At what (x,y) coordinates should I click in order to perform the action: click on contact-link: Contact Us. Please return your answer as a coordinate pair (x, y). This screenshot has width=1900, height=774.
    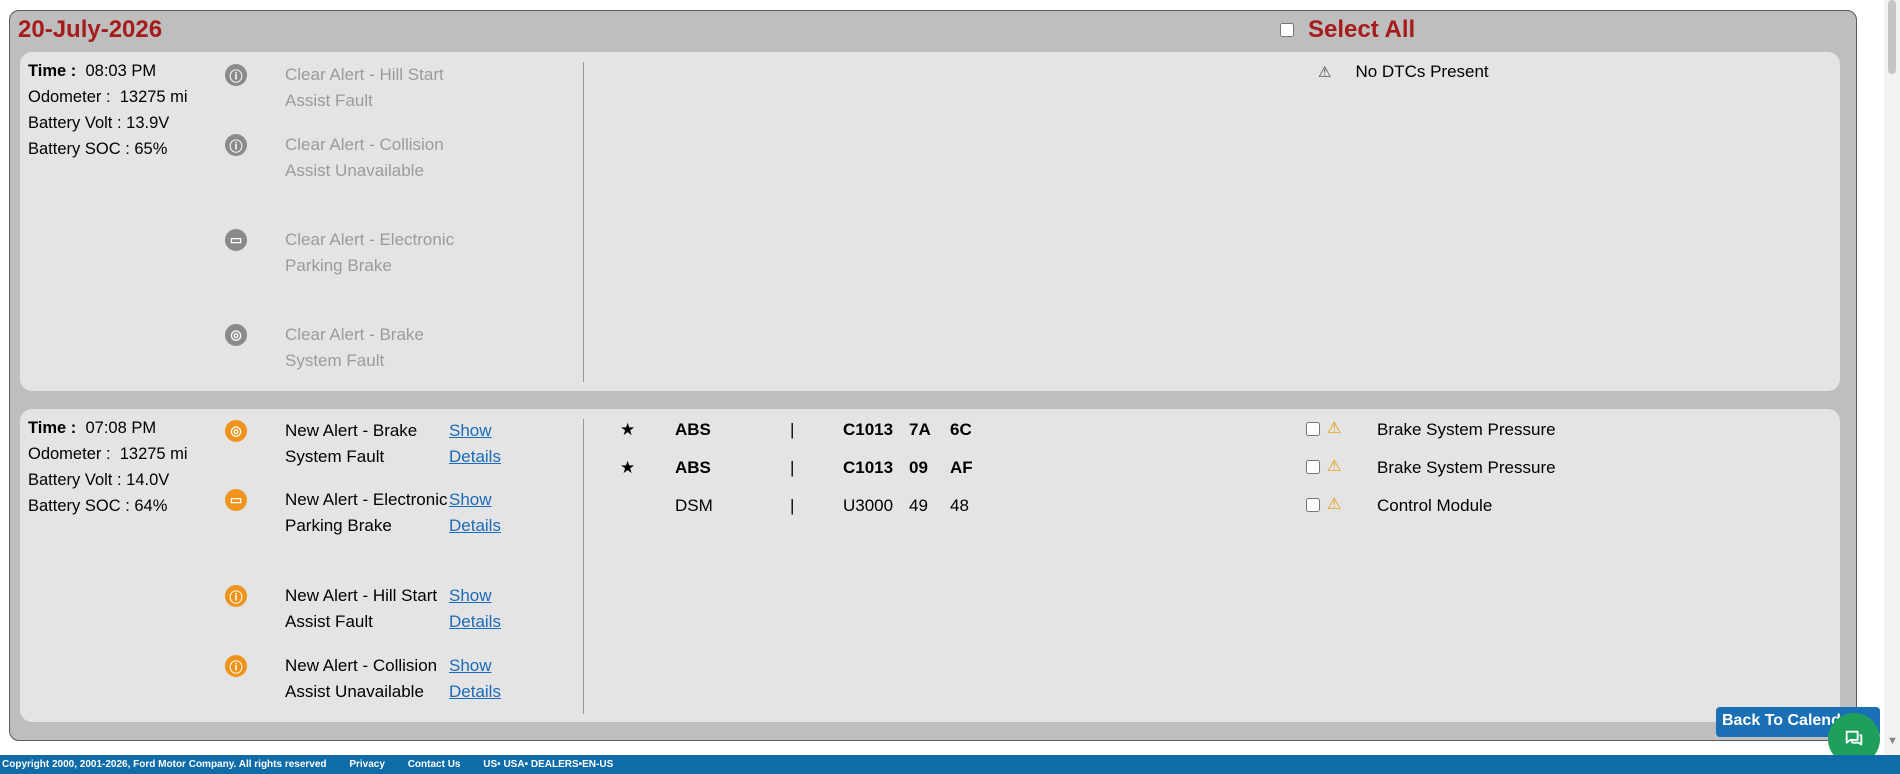
    Looking at the image, I should click on (434, 764).